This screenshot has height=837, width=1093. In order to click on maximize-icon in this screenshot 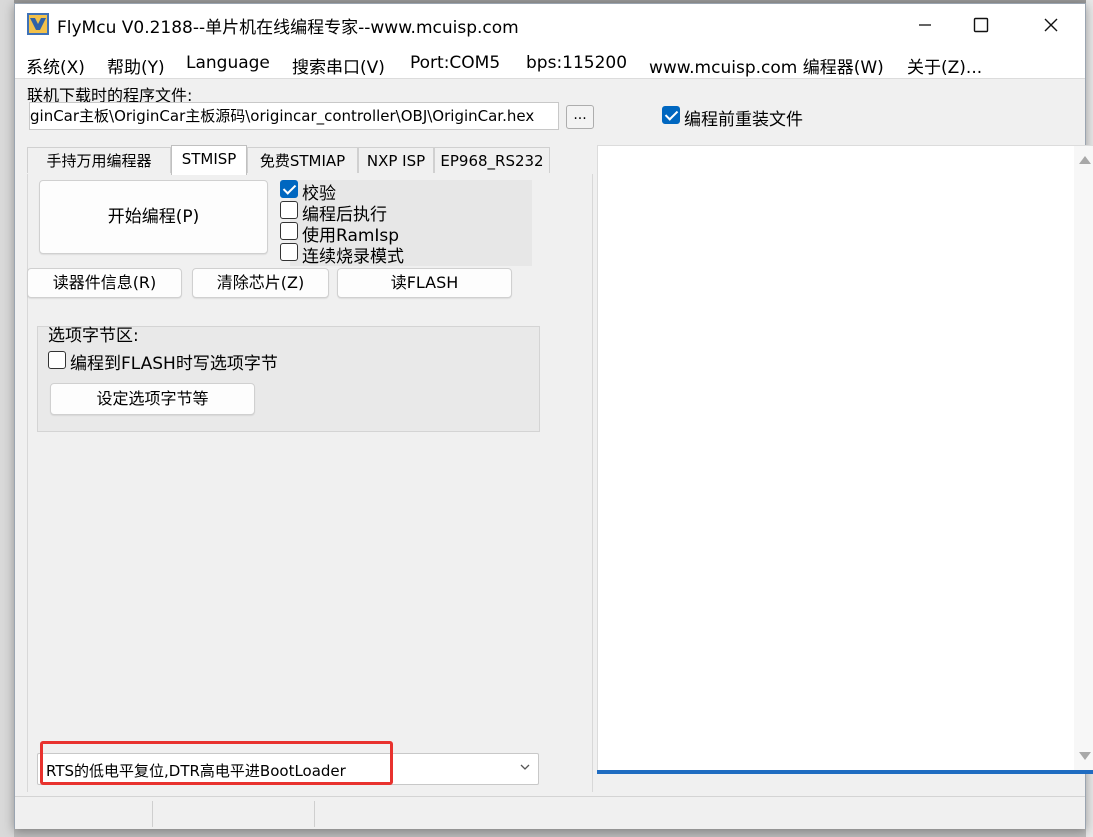, I will do `click(981, 25)`.